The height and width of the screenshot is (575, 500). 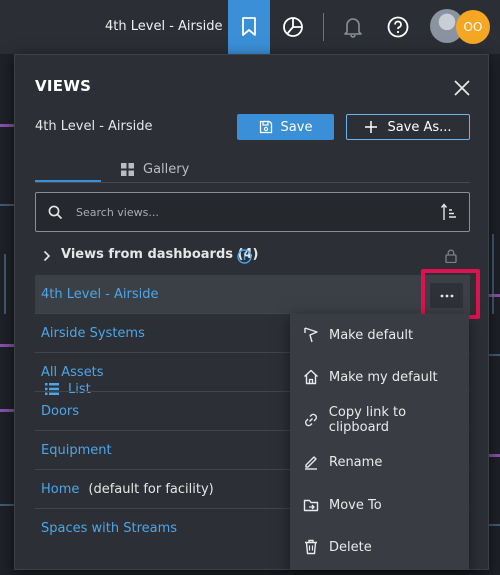 I want to click on toolbar-divider, so click(x=323, y=27).